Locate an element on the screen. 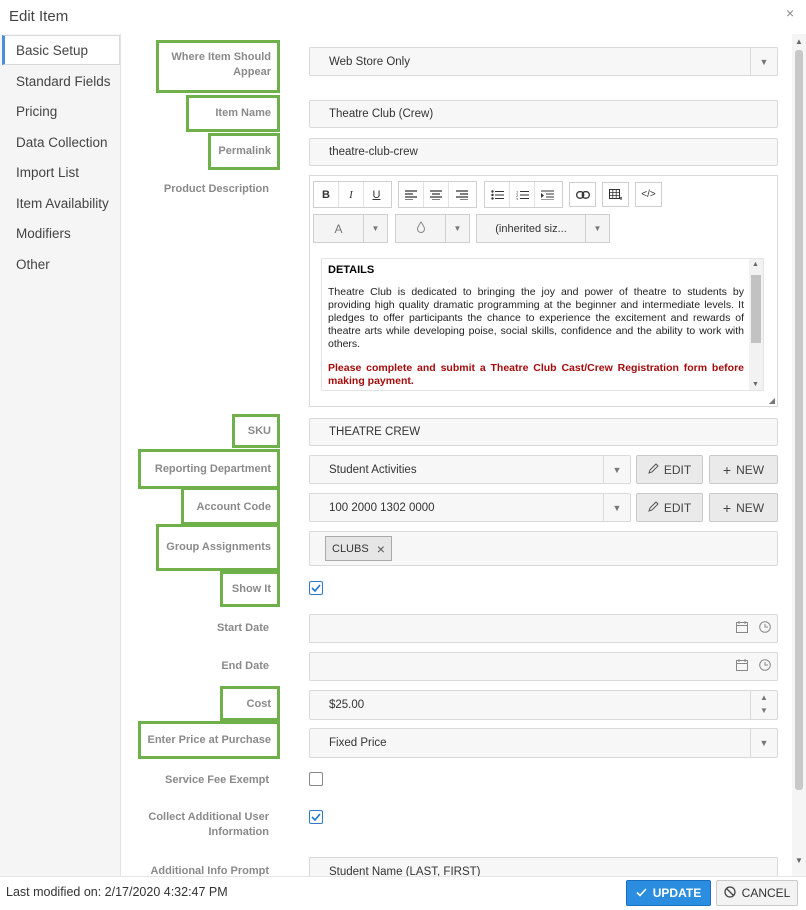 Image resolution: width=806 pixels, height=910 pixels. reporting-department-select: Student Activities ▼ is located at coordinates (470, 469).